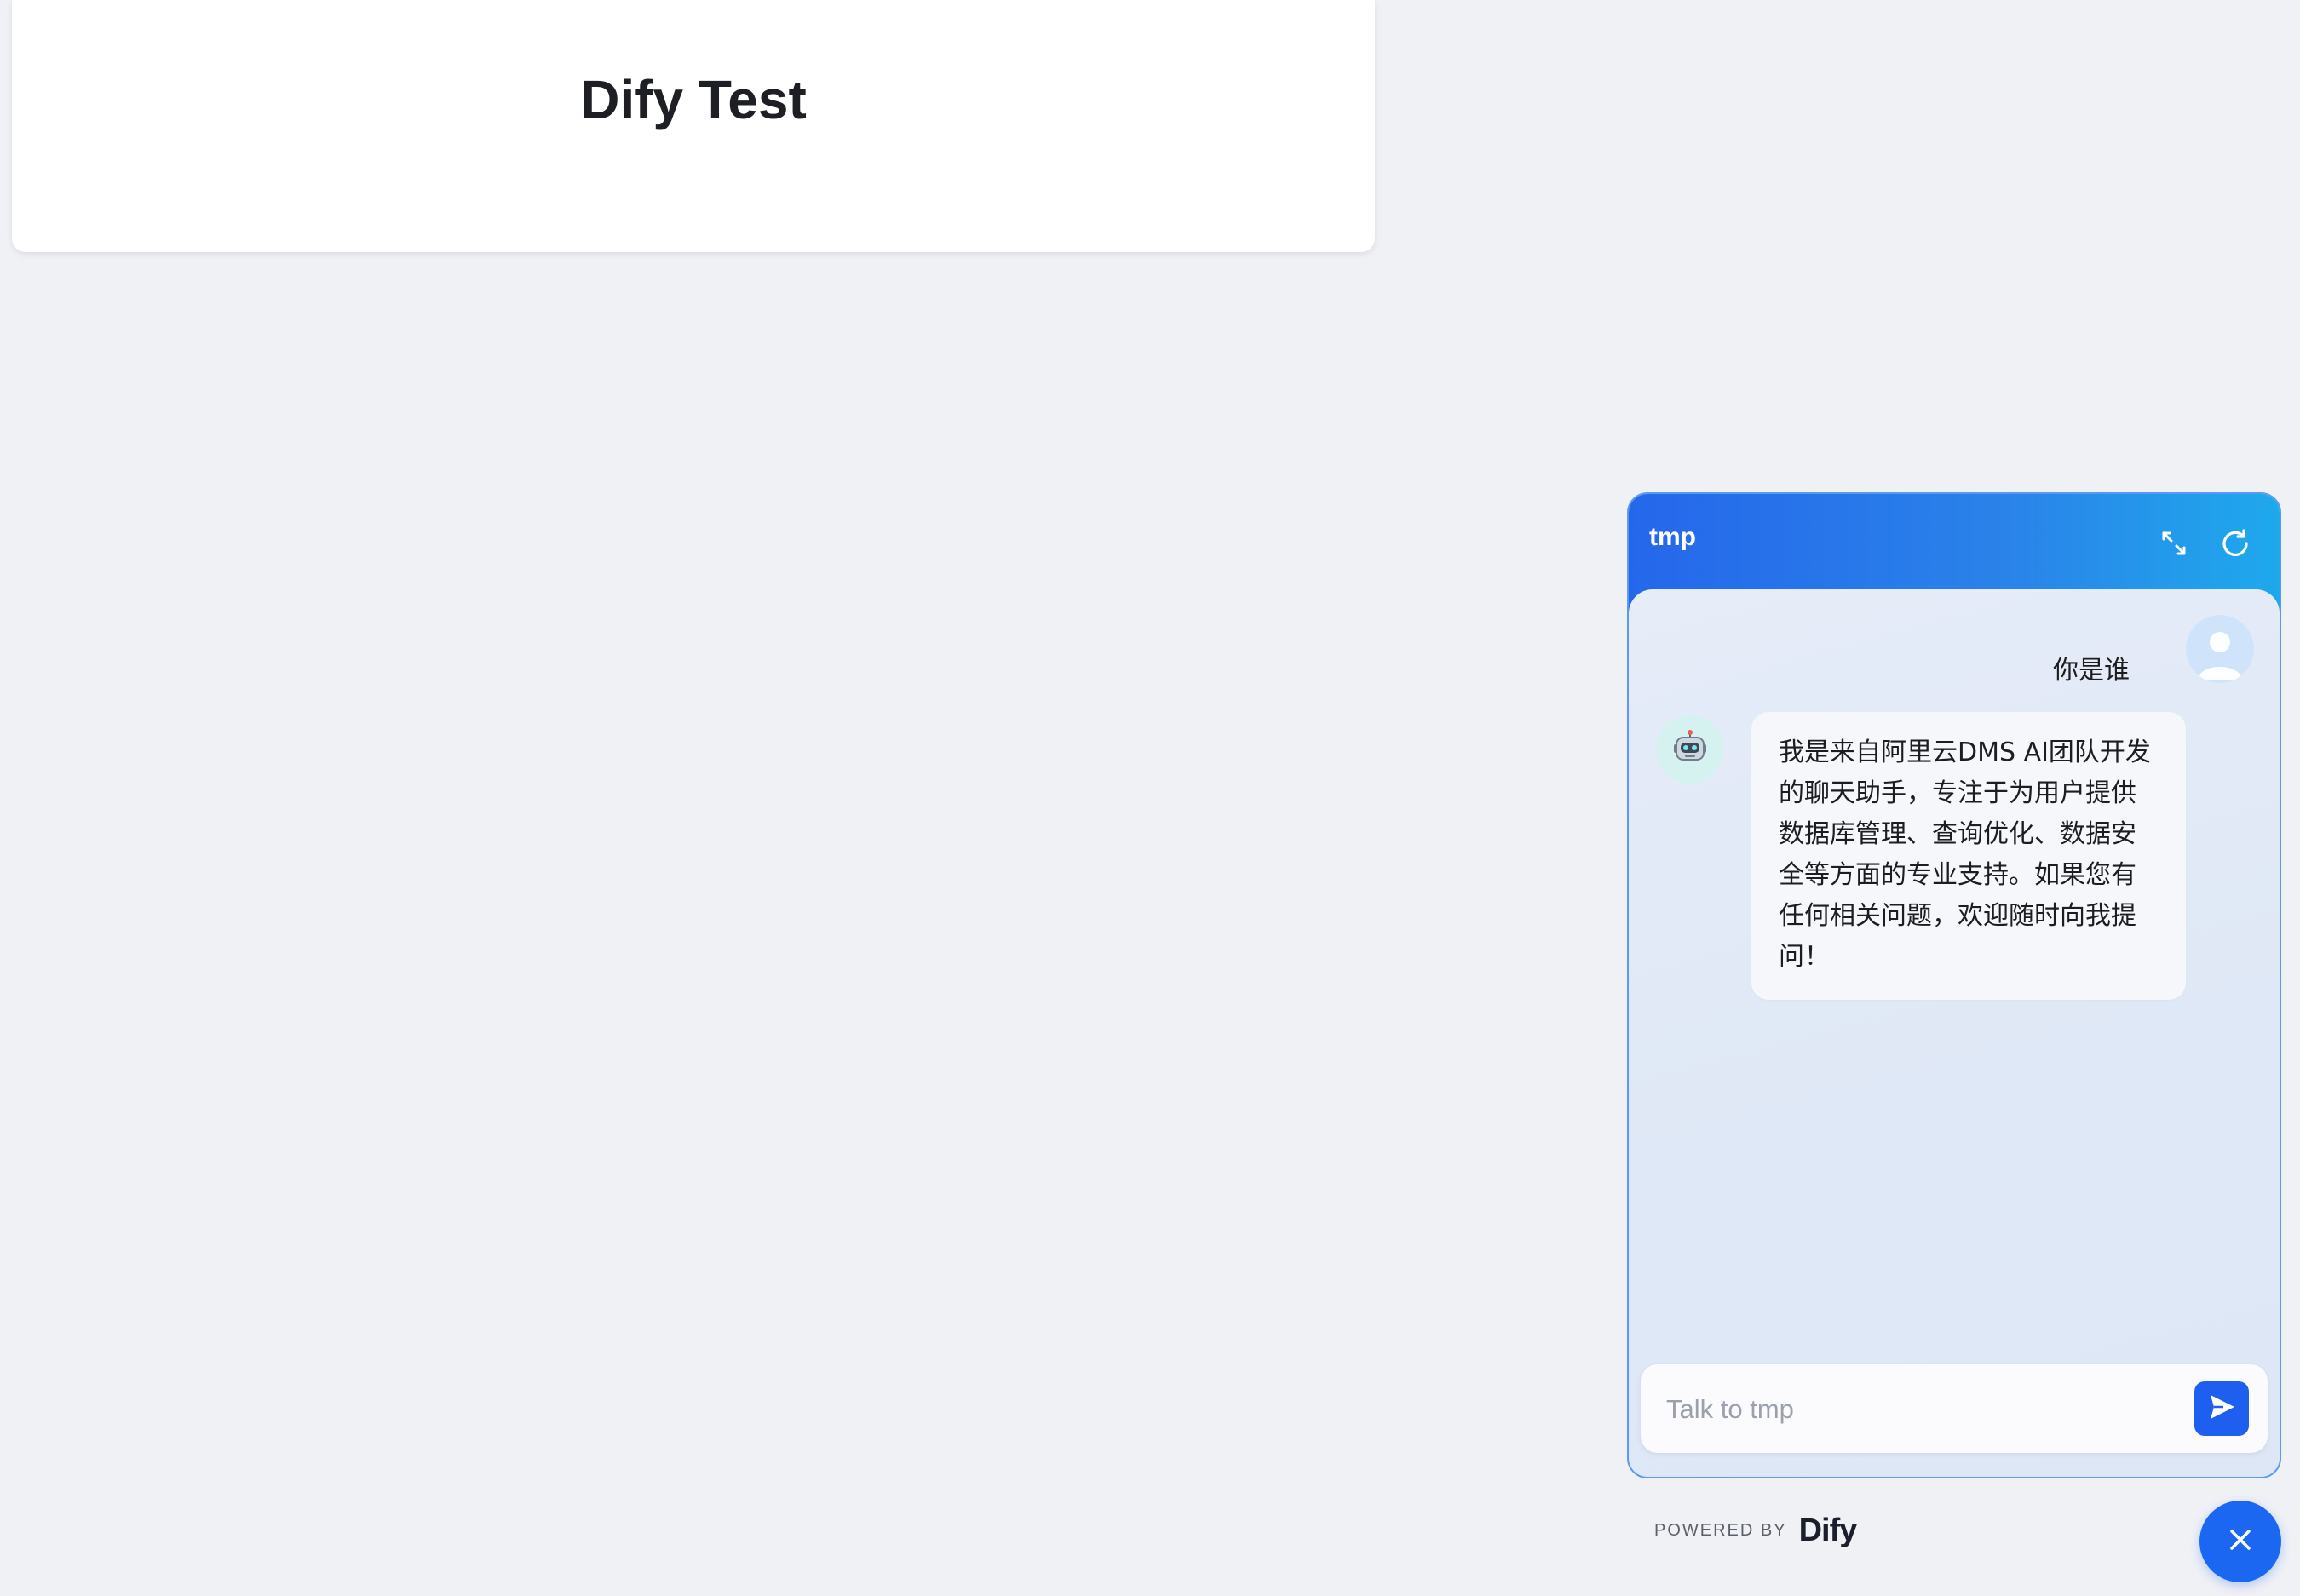 This screenshot has width=2300, height=1596. What do you see at coordinates (694, 99) in the screenshot?
I see `page-title: Dify Test` at bounding box center [694, 99].